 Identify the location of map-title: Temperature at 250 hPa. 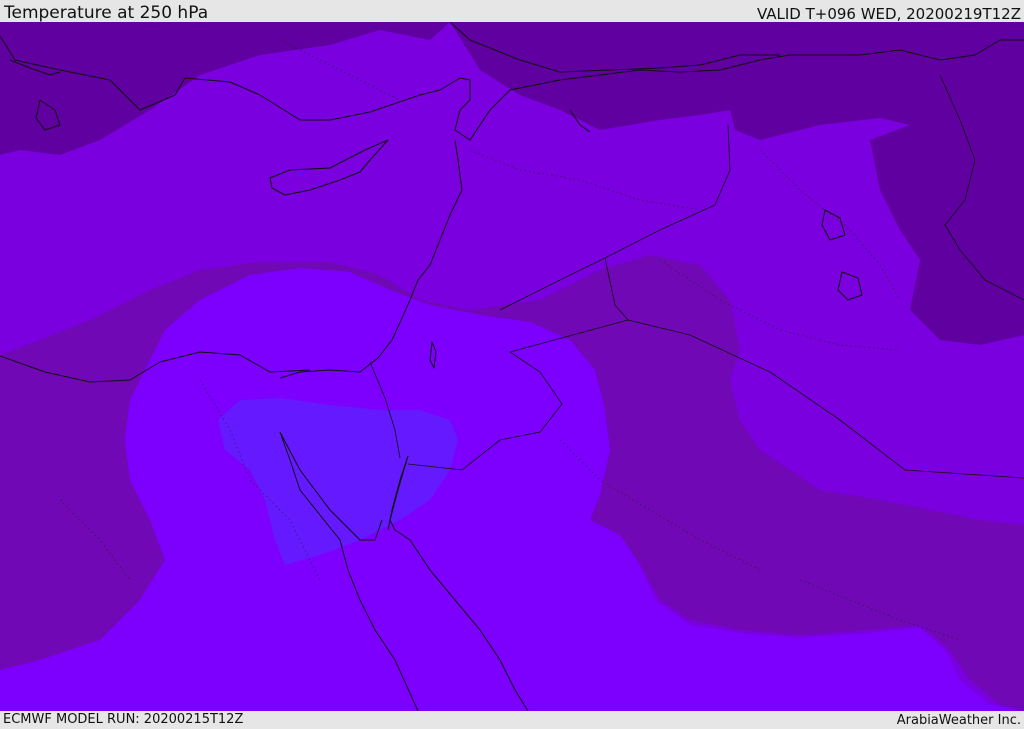
(106, 13).